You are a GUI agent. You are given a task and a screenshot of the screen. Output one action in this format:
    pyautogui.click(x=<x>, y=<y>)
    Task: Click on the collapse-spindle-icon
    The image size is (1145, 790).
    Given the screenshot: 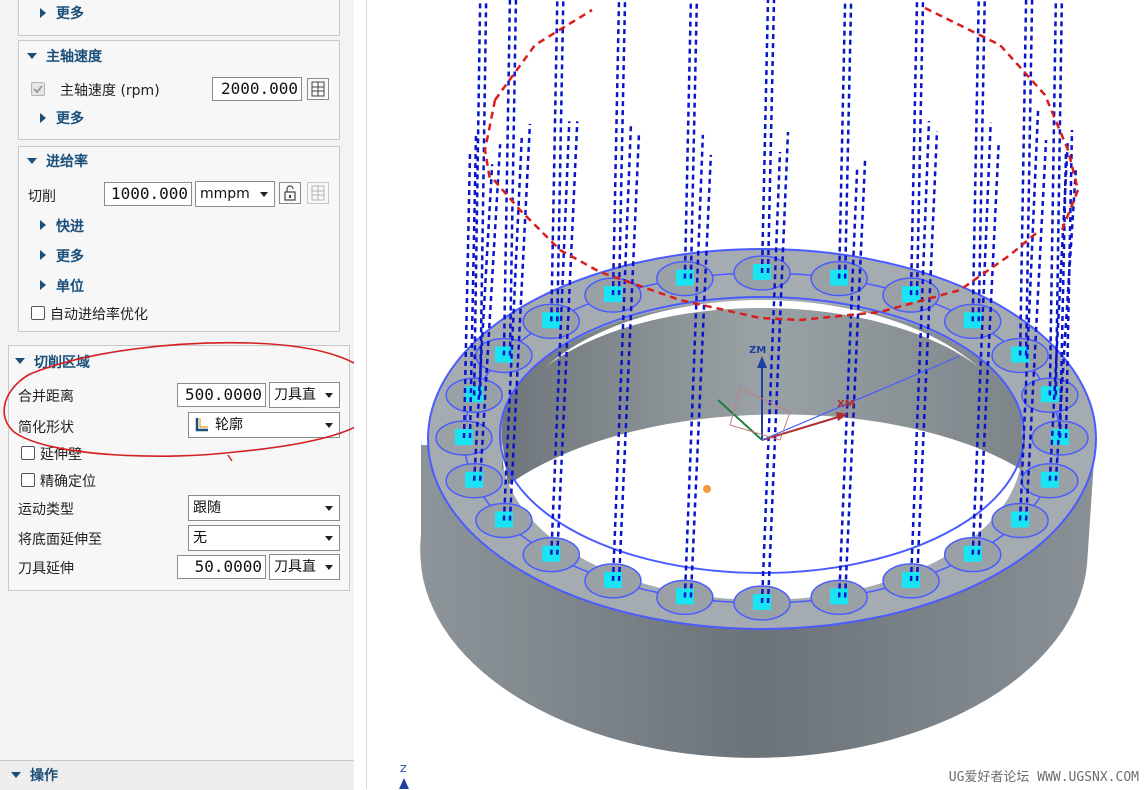 What is the action you would take?
    pyautogui.click(x=32, y=56)
    